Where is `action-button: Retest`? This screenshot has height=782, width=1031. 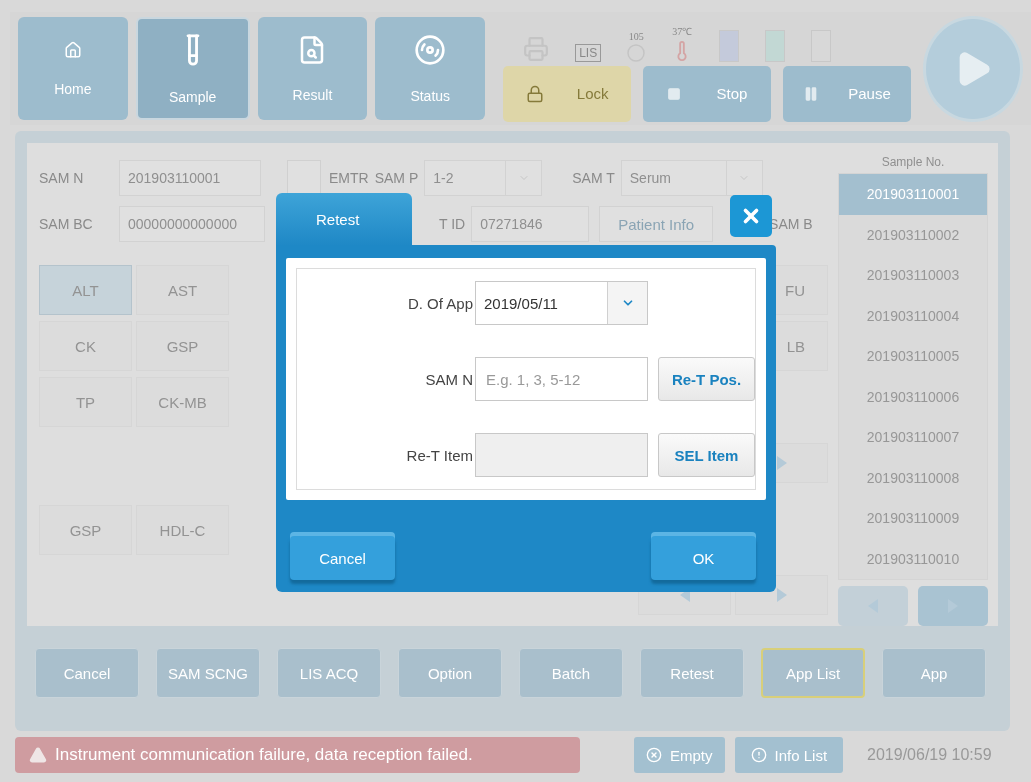
action-button: Retest is located at coordinates (692, 673).